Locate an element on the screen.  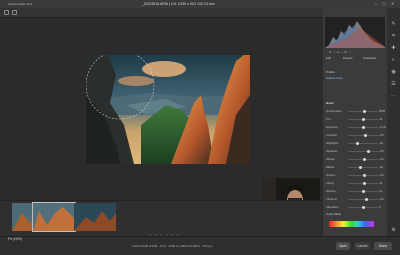
profile-dropdown: Adobe Color is located at coordinates (334, 78).